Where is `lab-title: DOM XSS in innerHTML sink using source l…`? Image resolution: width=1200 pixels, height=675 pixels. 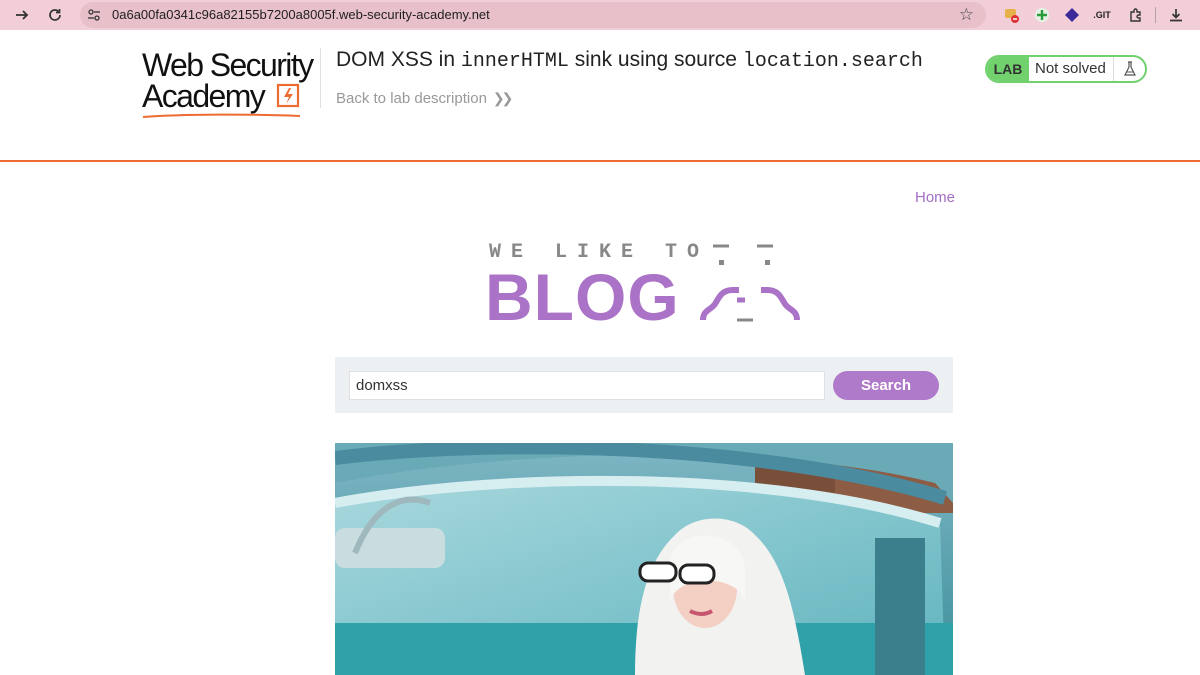 lab-title: DOM XSS in innerHTML sink using source l… is located at coordinates (629, 60).